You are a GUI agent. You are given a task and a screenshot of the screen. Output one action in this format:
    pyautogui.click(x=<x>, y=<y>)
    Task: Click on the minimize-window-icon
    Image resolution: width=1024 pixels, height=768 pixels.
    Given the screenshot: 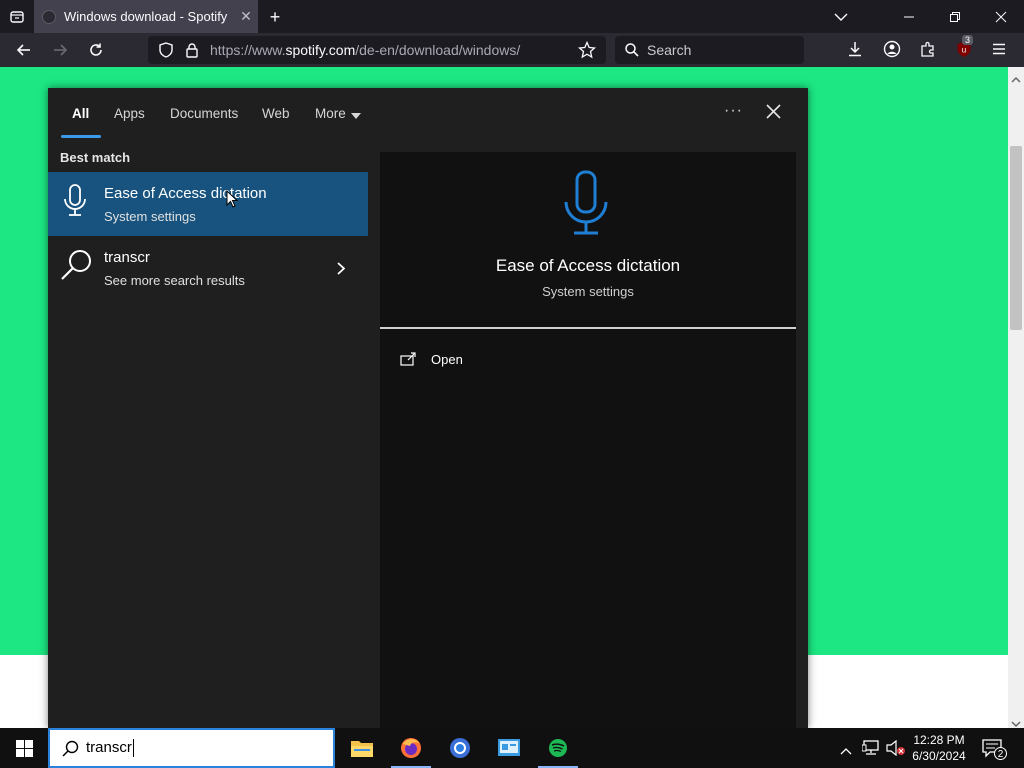 What is the action you would take?
    pyautogui.click(x=909, y=17)
    